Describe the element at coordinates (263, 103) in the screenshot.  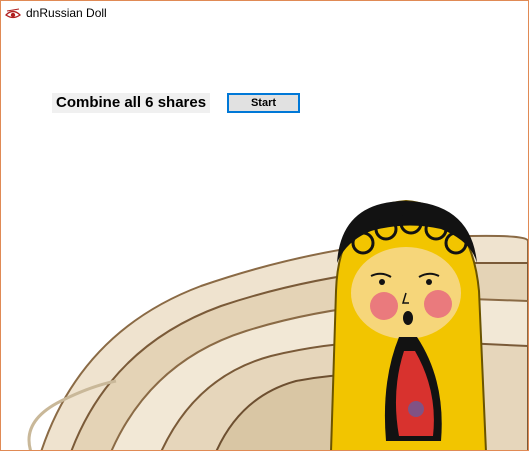
I see `start-button: Start` at that location.